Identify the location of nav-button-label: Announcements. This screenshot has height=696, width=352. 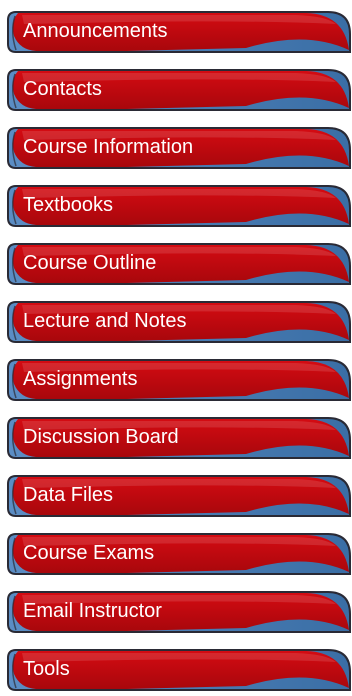
(95, 31).